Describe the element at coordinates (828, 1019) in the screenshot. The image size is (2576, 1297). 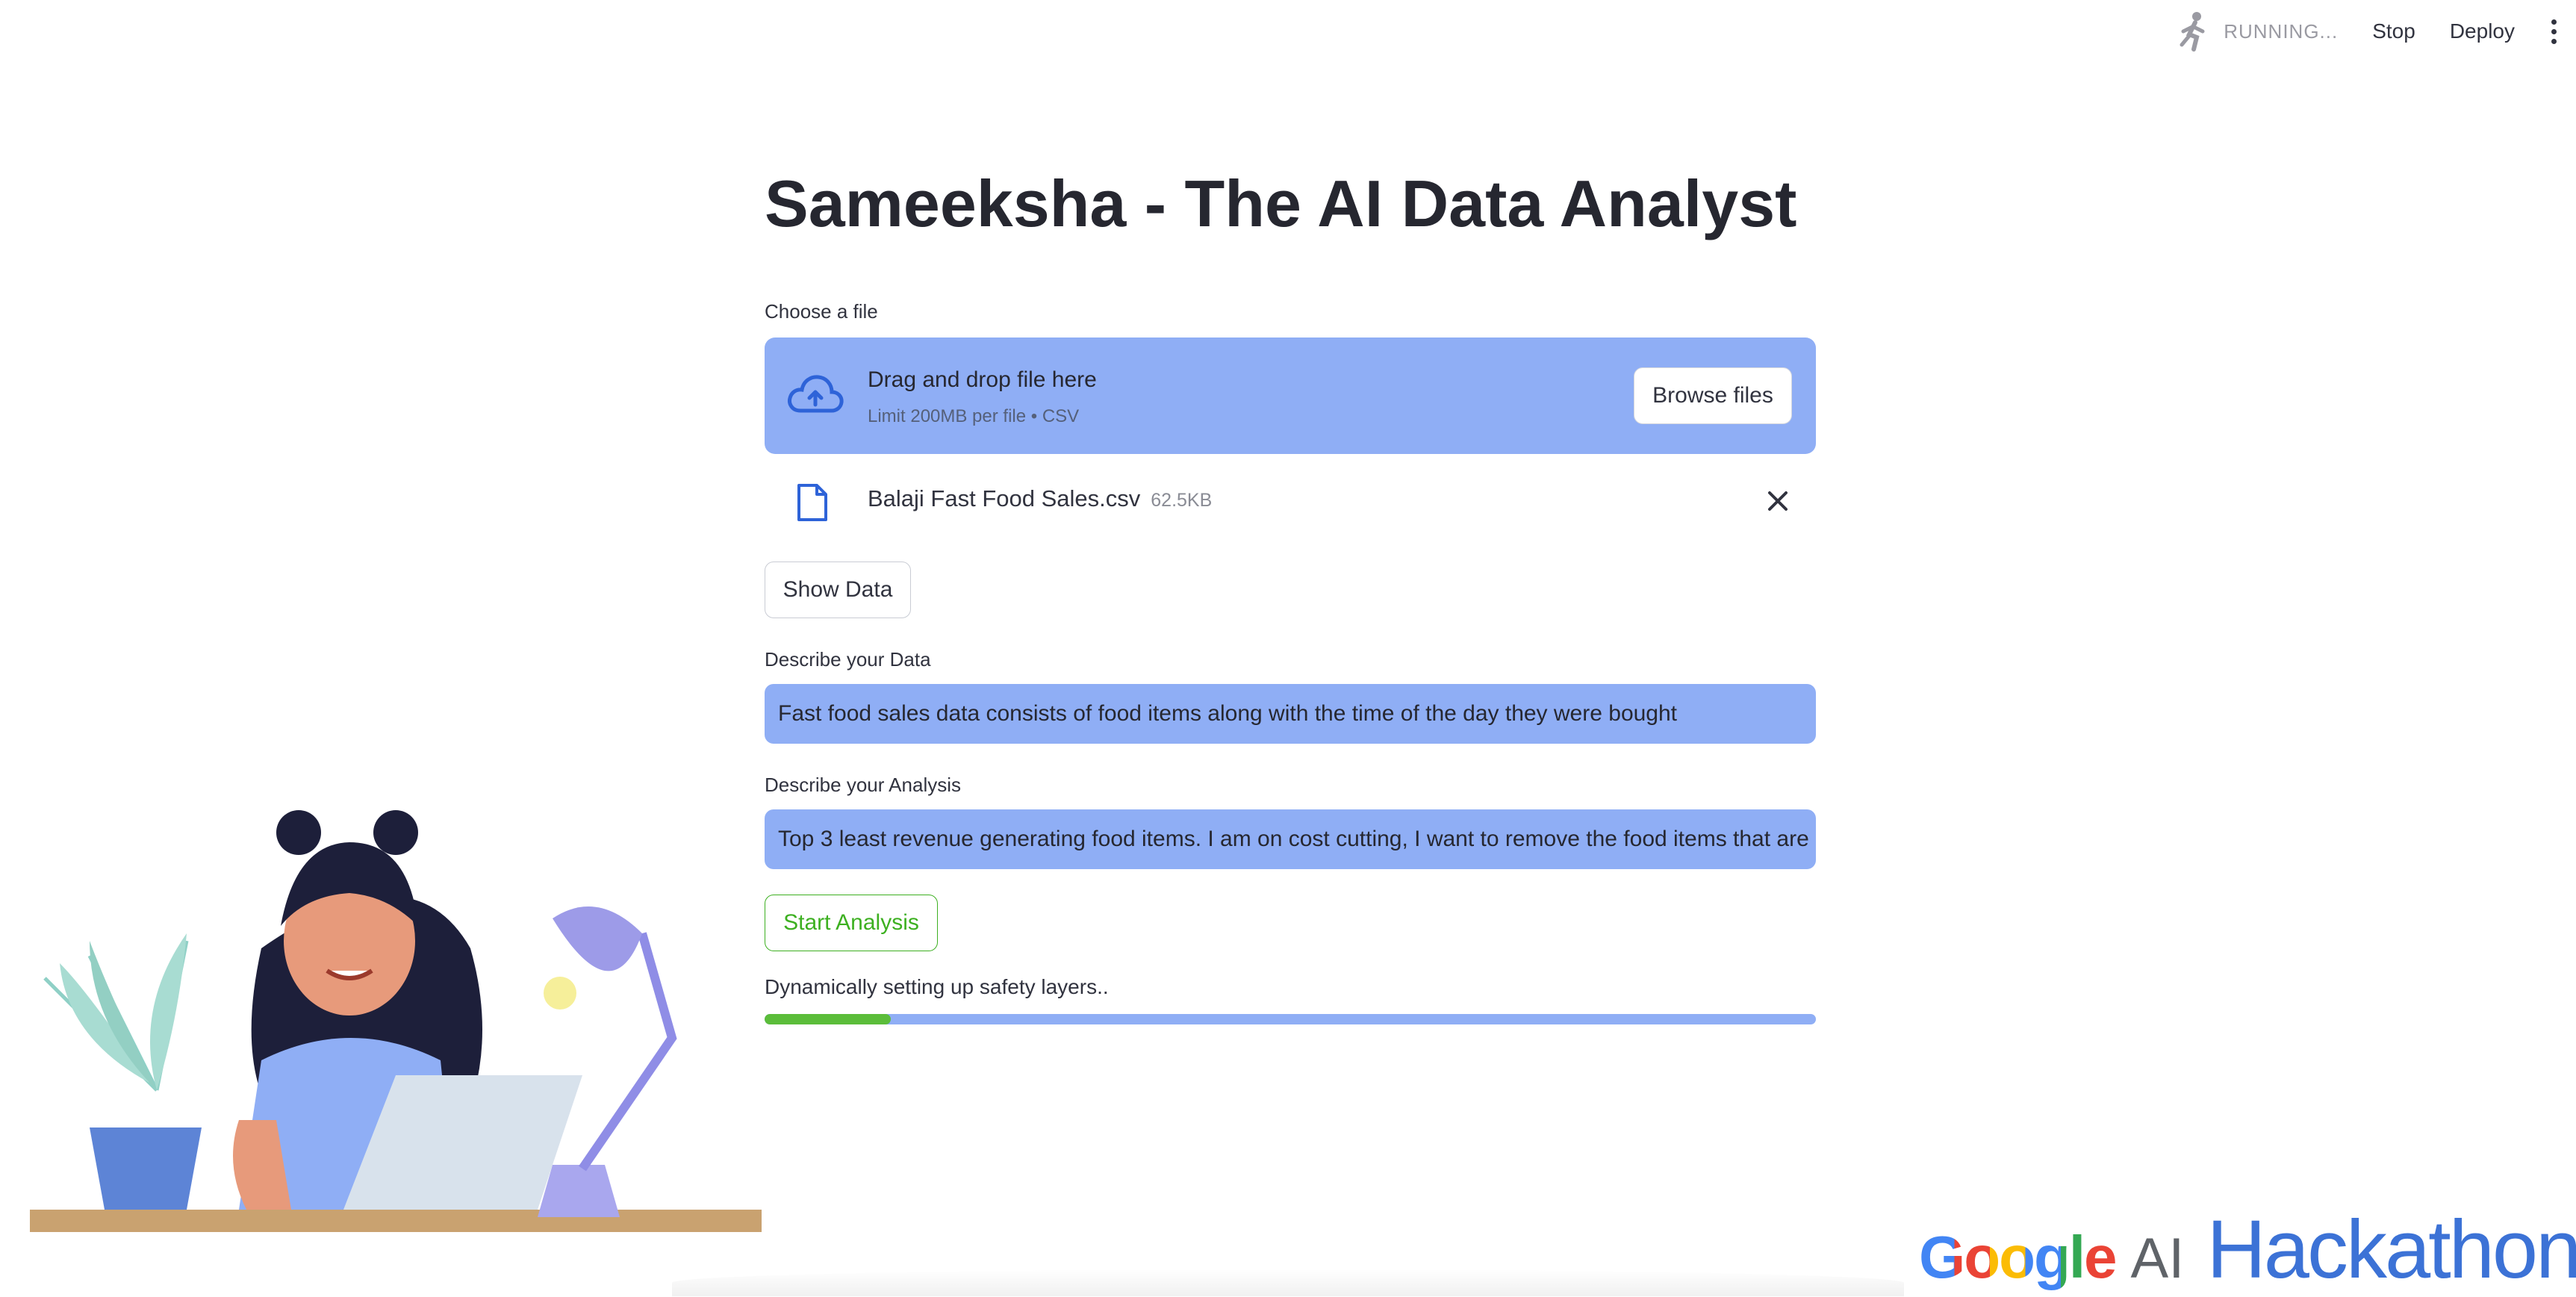
I see `progress-bar-fill` at that location.